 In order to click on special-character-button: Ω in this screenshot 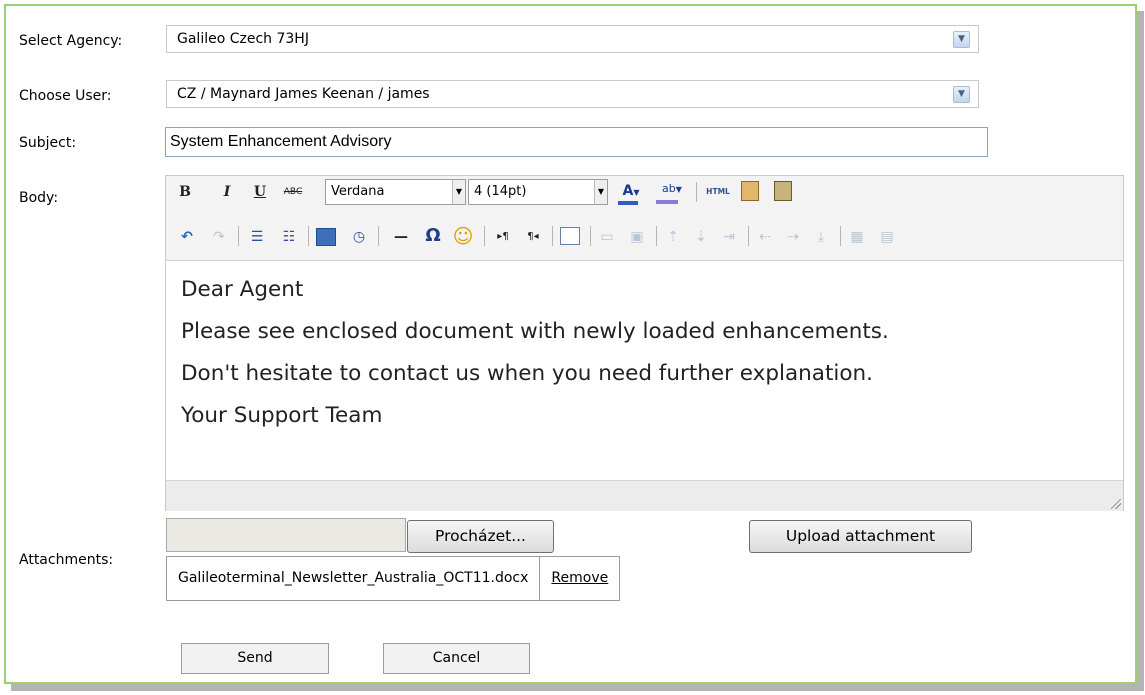, I will do `click(433, 236)`.